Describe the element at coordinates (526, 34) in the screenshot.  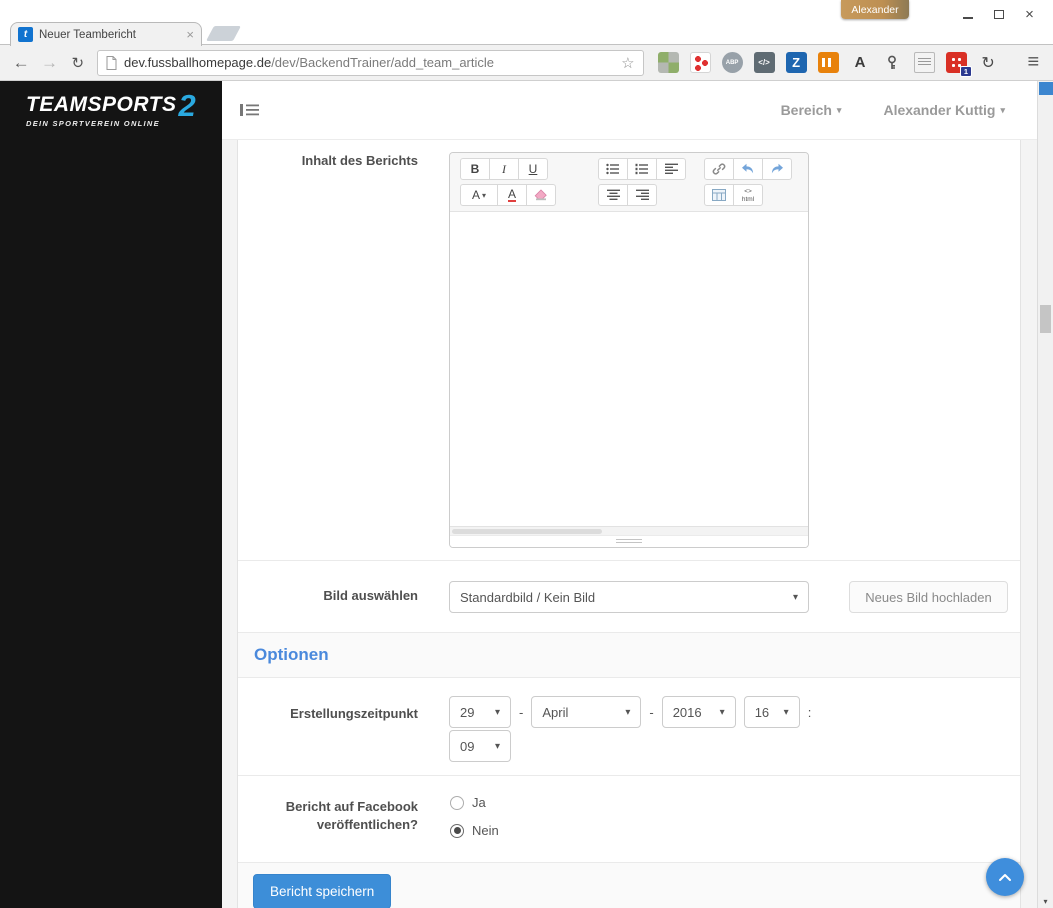
I see `tab-strip: t Neuer Teambericht ×` at that location.